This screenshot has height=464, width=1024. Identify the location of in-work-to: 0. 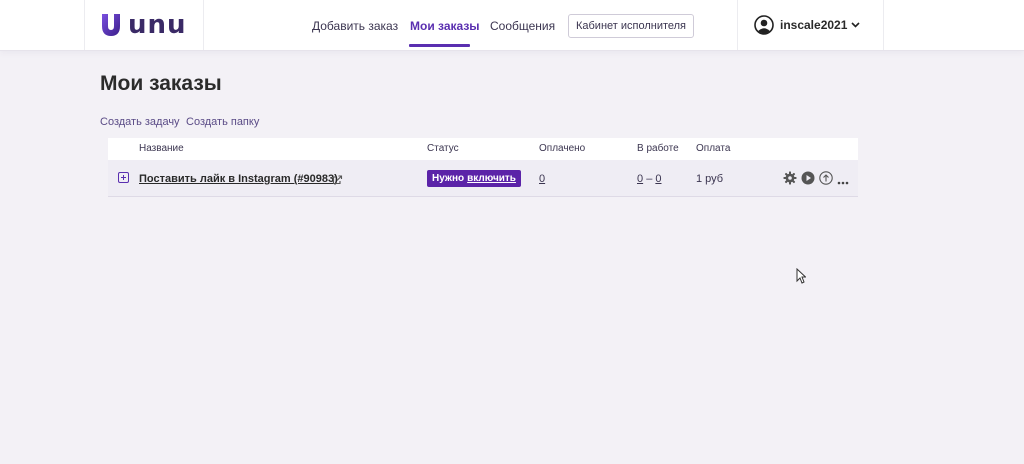
(658, 179).